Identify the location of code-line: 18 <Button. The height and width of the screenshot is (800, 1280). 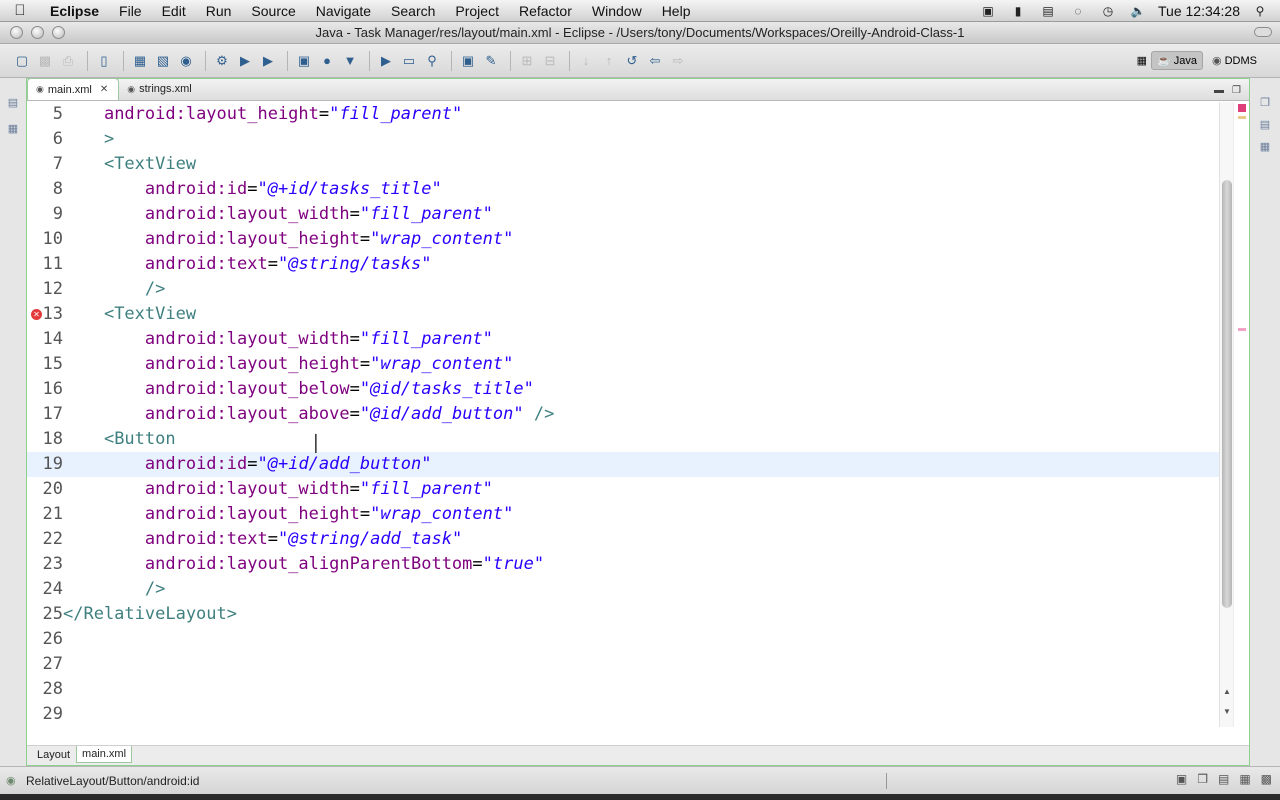
(623, 439).